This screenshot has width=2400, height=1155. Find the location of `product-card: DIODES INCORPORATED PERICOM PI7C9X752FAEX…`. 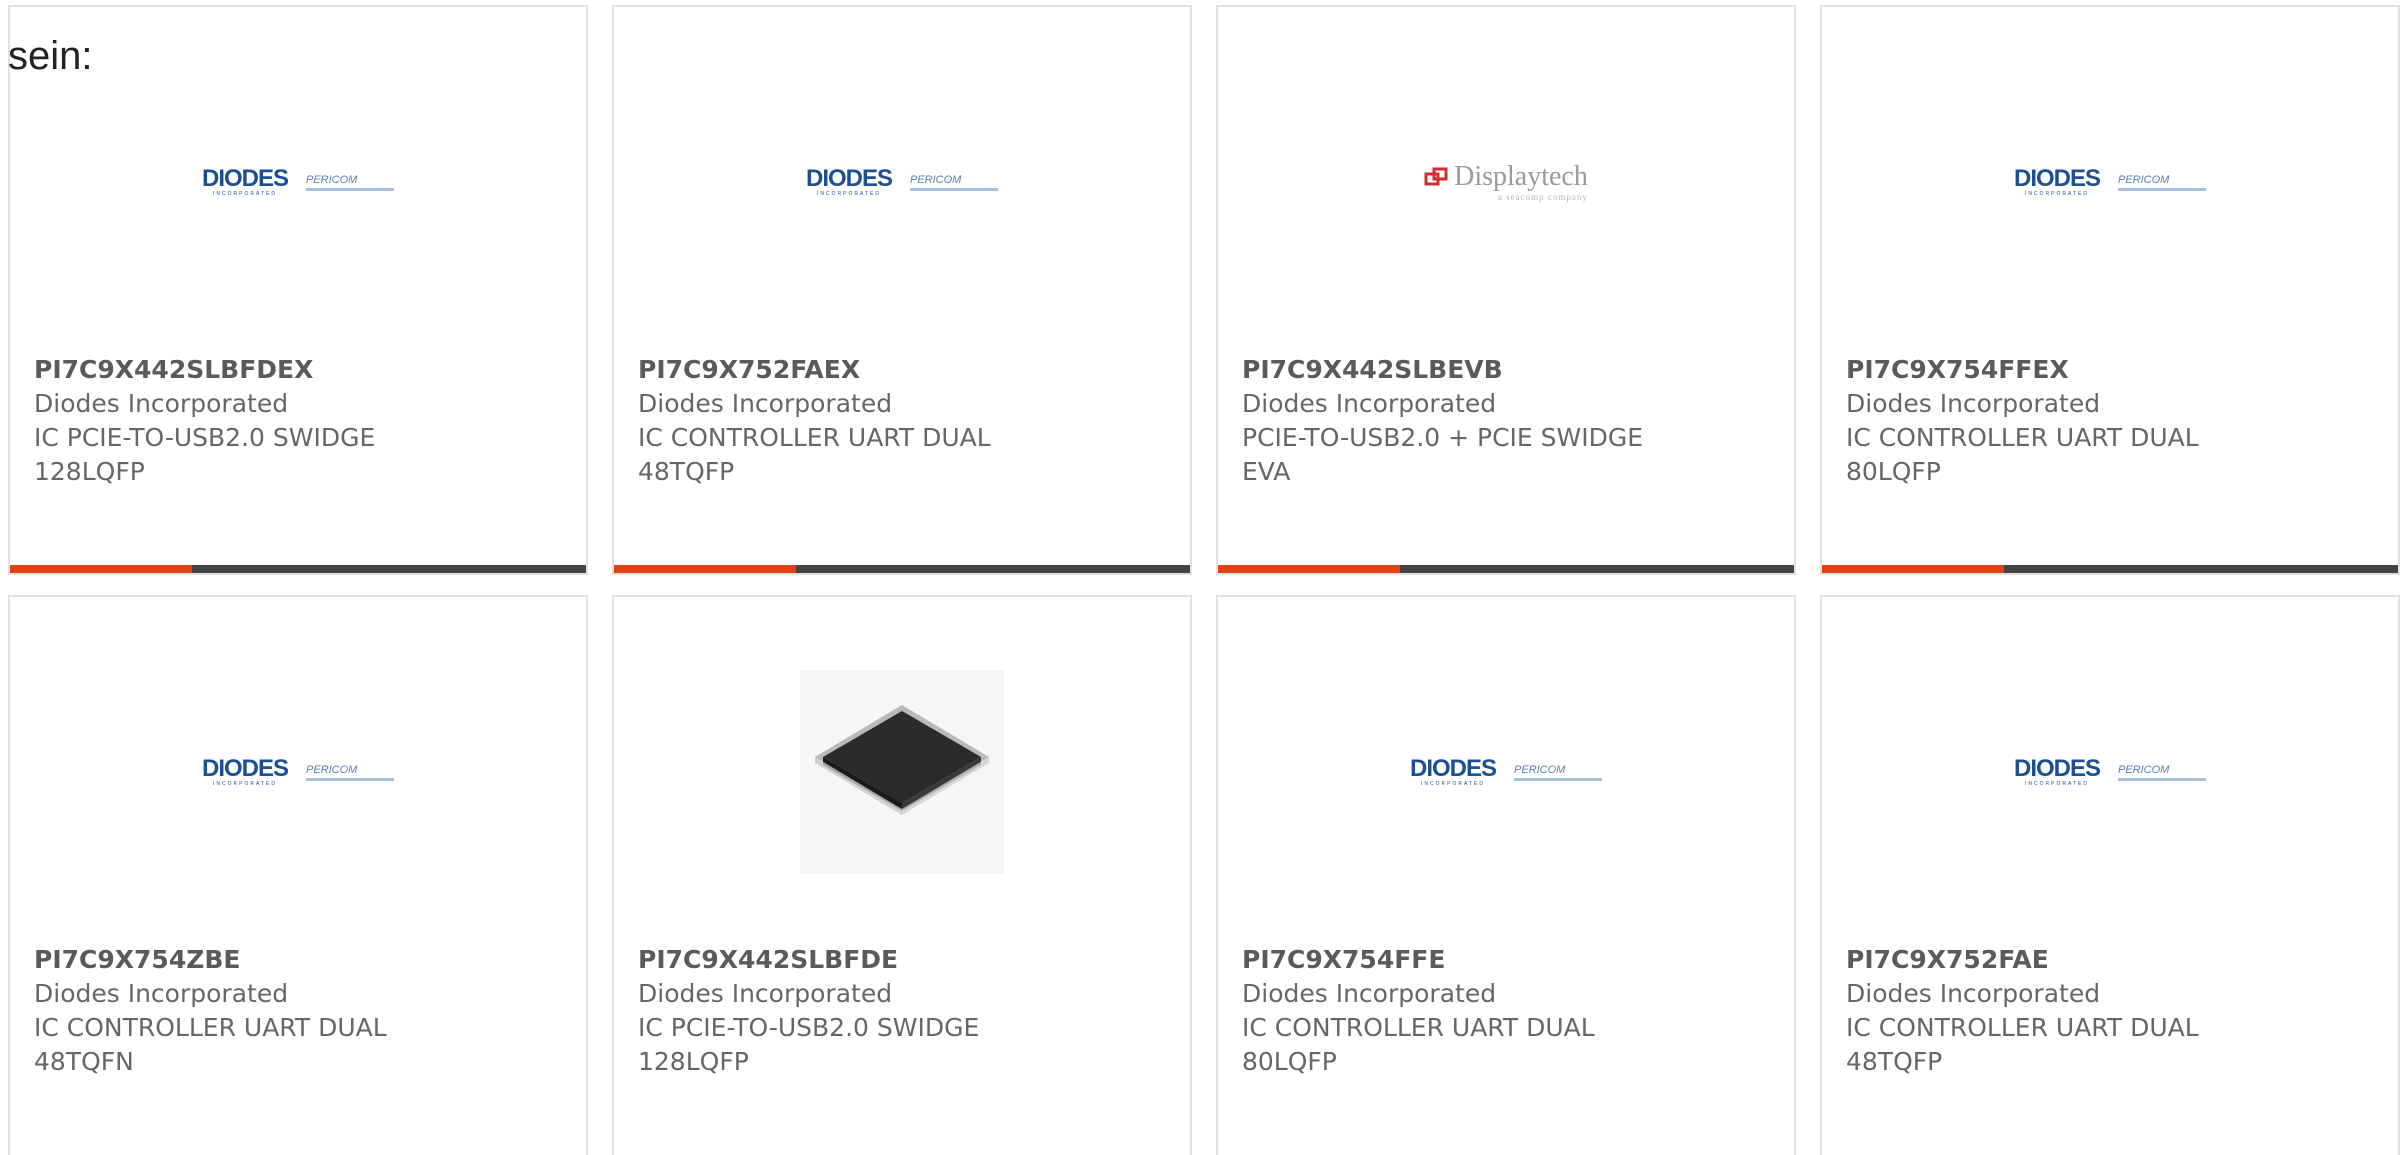

product-card: DIODES INCORPORATED PERICOM PI7C9X752FAEX… is located at coordinates (902, 290).